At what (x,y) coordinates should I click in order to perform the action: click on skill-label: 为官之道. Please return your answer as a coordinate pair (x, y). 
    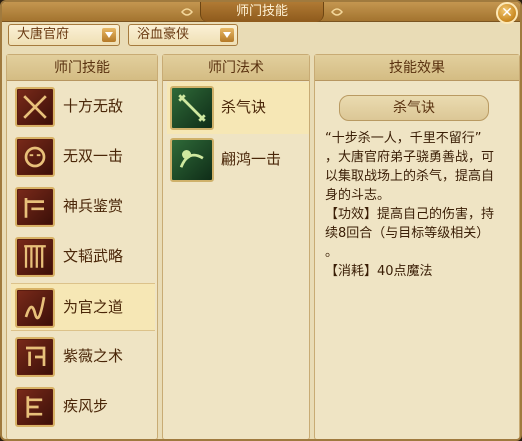
    Looking at the image, I should click on (93, 307).